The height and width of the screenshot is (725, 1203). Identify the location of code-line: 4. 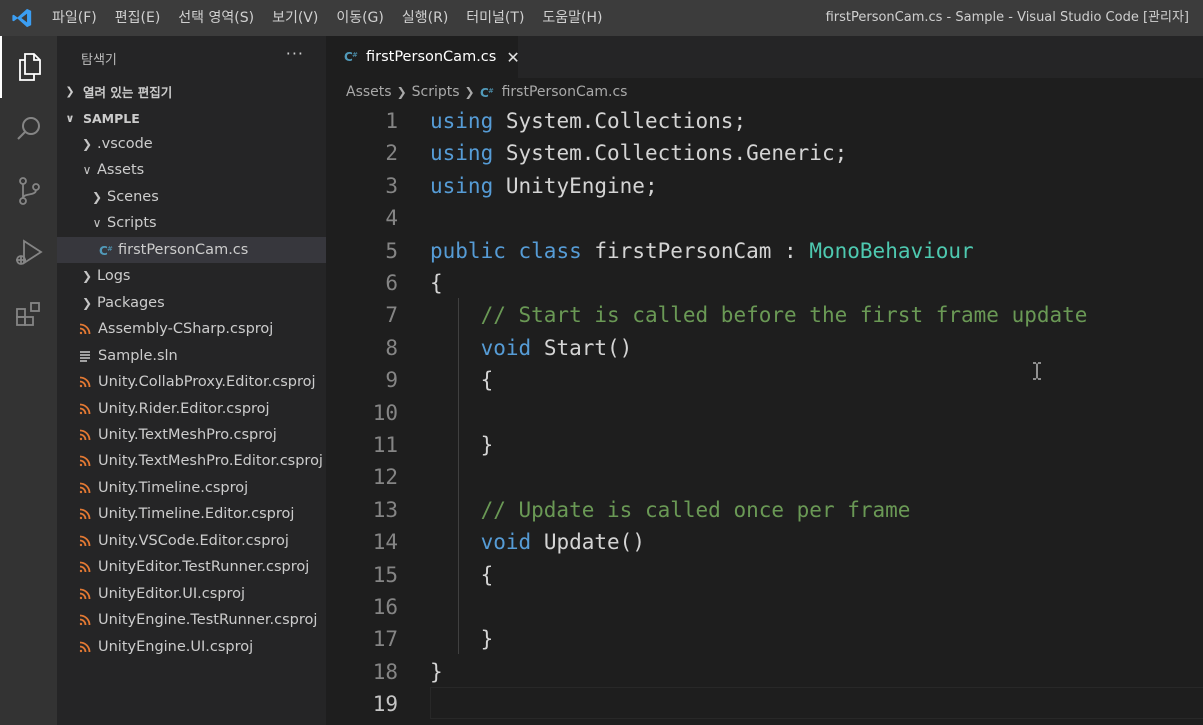
(764, 218).